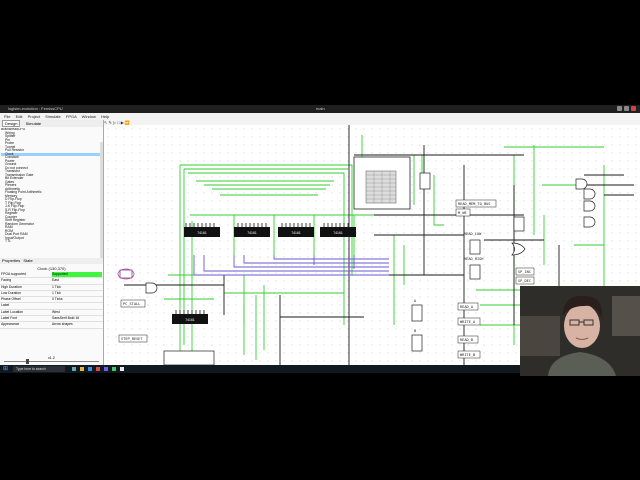  Describe the element at coordinates (89, 116) in the screenshot. I see `menu-window: Window` at that location.